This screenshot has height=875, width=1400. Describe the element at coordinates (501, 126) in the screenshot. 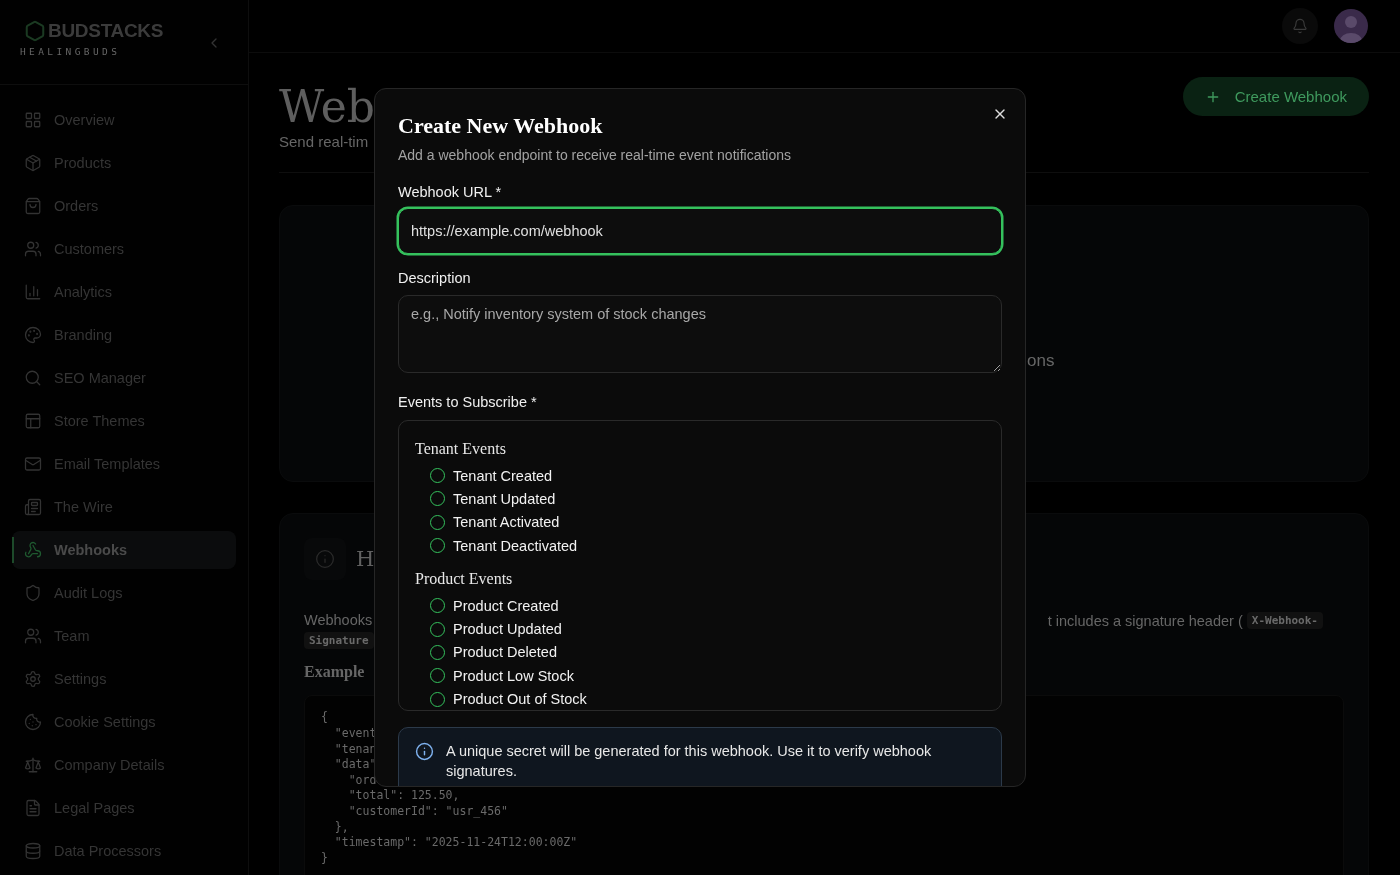

I see `dialog-title: Create New Webhook` at that location.